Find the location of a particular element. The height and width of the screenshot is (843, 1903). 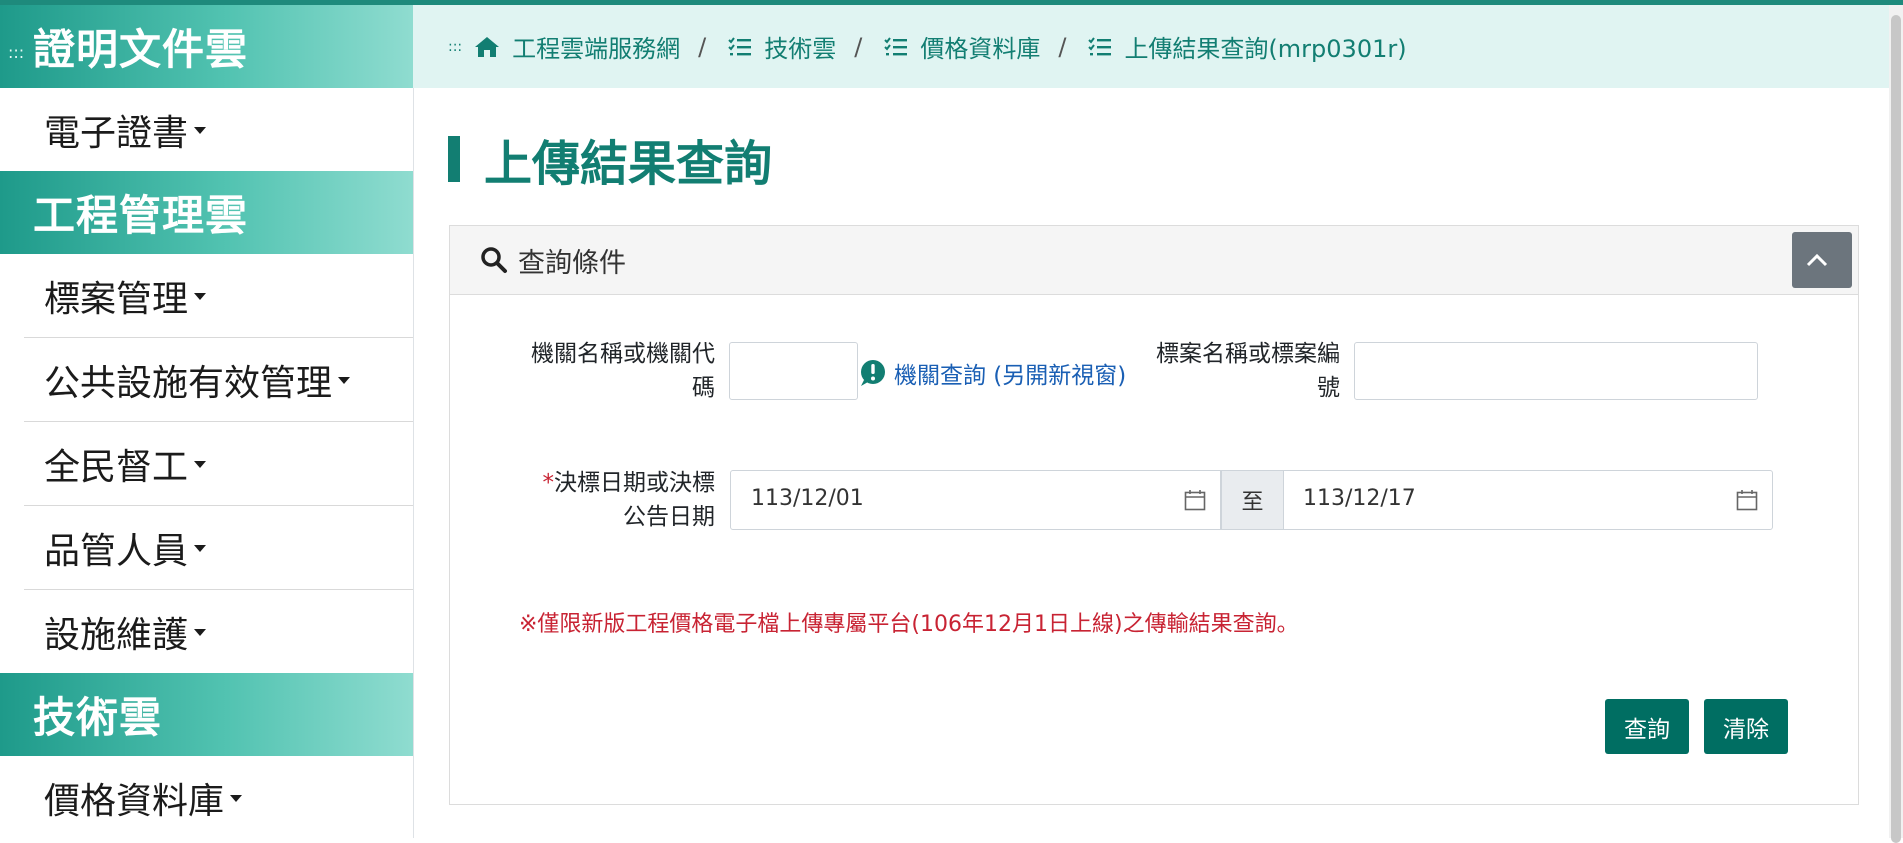

tender-input is located at coordinates (1556, 371).